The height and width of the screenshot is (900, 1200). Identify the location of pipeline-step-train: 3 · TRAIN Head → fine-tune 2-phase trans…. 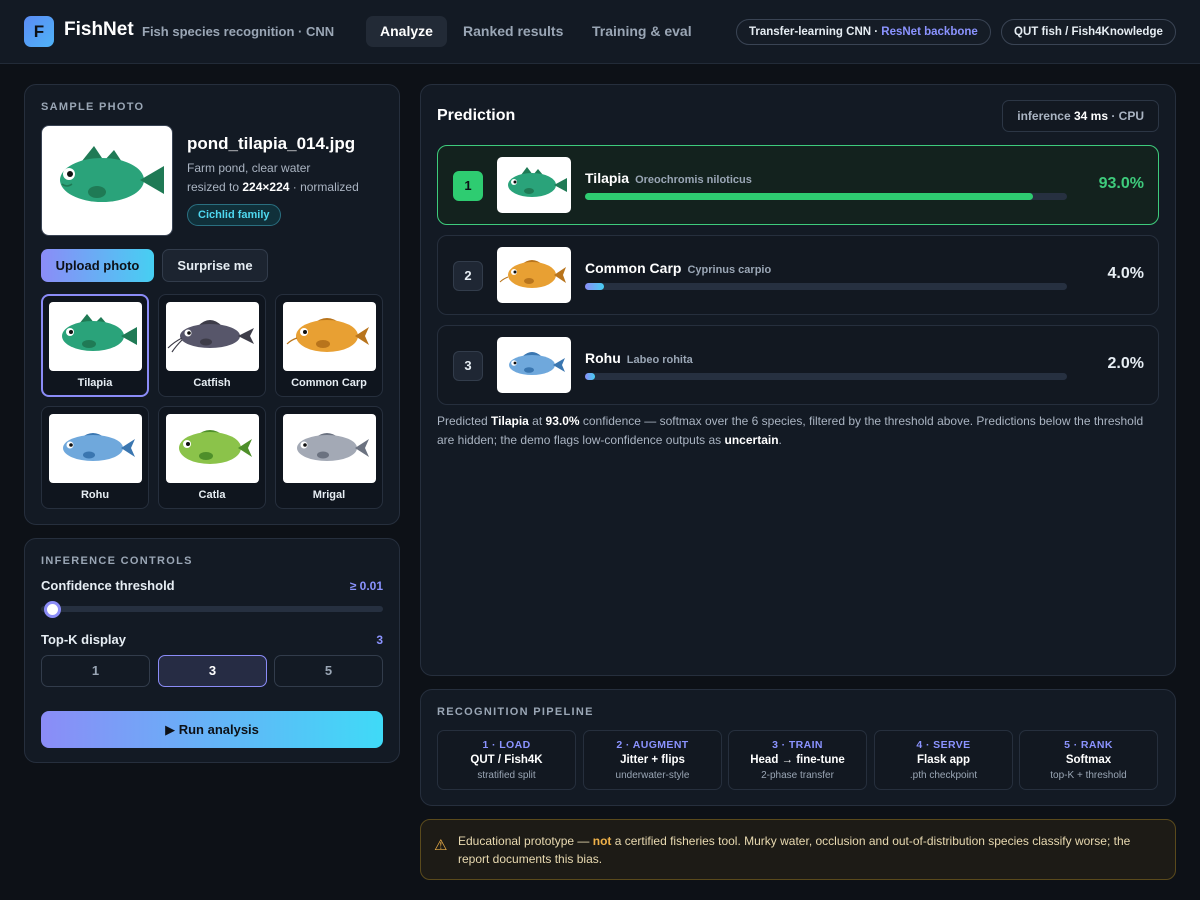
(797, 760).